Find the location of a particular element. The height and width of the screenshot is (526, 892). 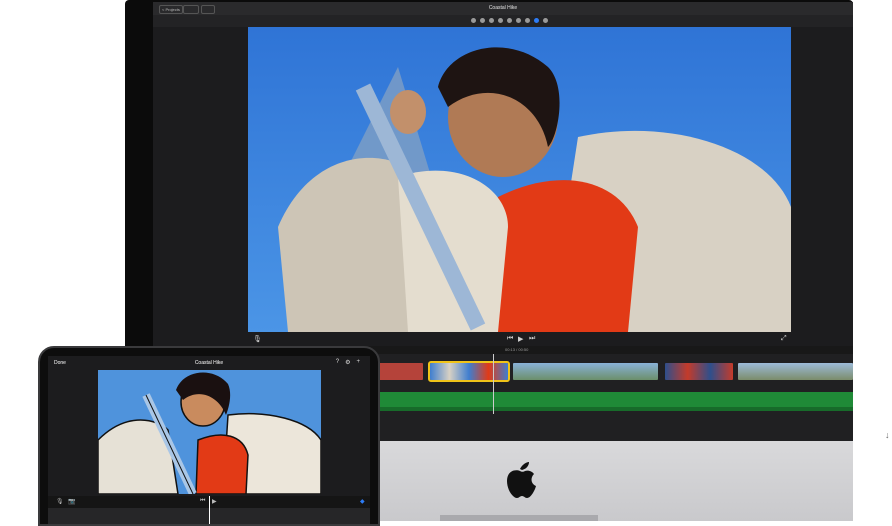

timecode-readout: 00:13 / 00:50 is located at coordinates (517, 349).